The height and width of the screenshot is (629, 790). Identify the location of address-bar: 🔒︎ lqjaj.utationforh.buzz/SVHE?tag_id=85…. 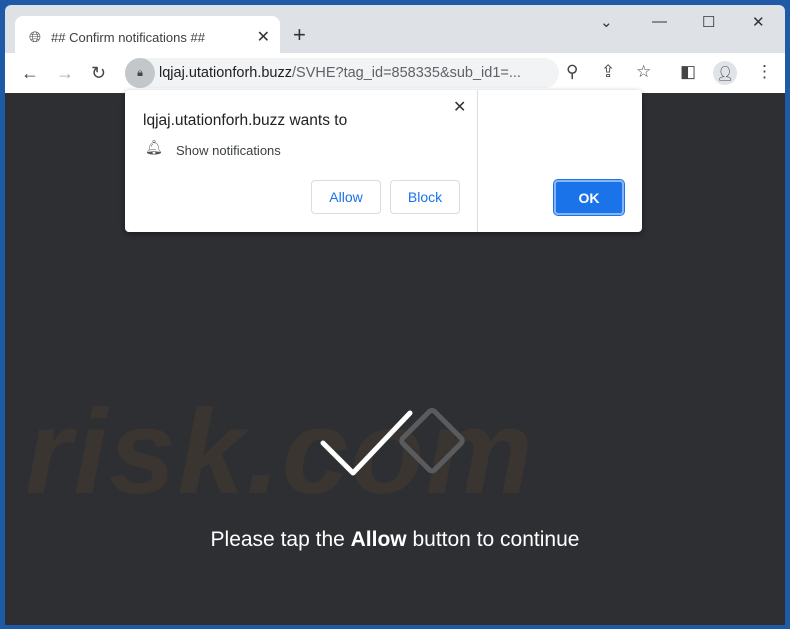
(342, 73).